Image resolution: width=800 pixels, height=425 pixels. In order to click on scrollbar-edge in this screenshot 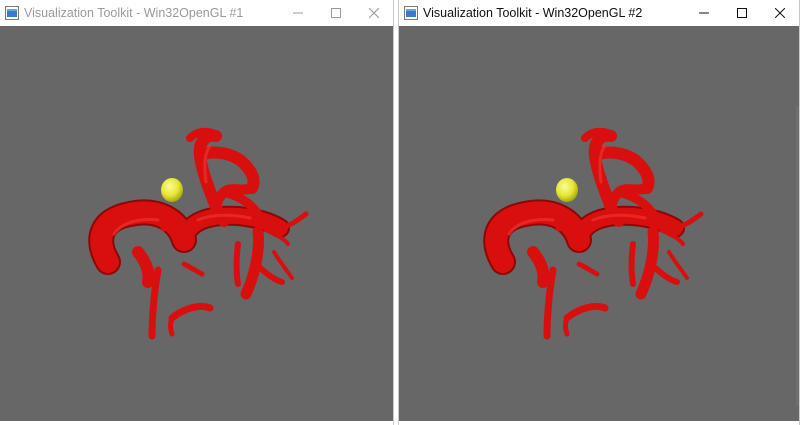, I will do `click(797, 256)`.